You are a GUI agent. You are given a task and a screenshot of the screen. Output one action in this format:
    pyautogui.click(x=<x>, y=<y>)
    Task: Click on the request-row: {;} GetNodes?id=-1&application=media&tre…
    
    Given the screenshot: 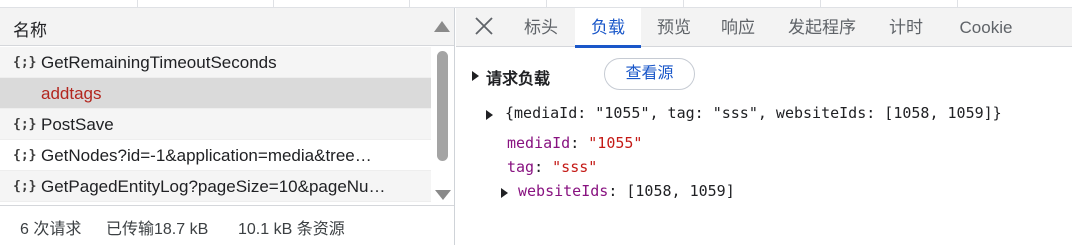 What is the action you would take?
    pyautogui.click(x=215, y=155)
    